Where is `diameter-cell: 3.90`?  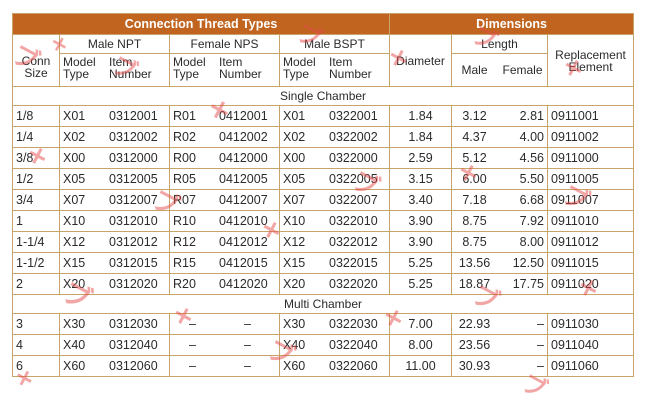 diameter-cell: 3.90 is located at coordinates (420, 242).